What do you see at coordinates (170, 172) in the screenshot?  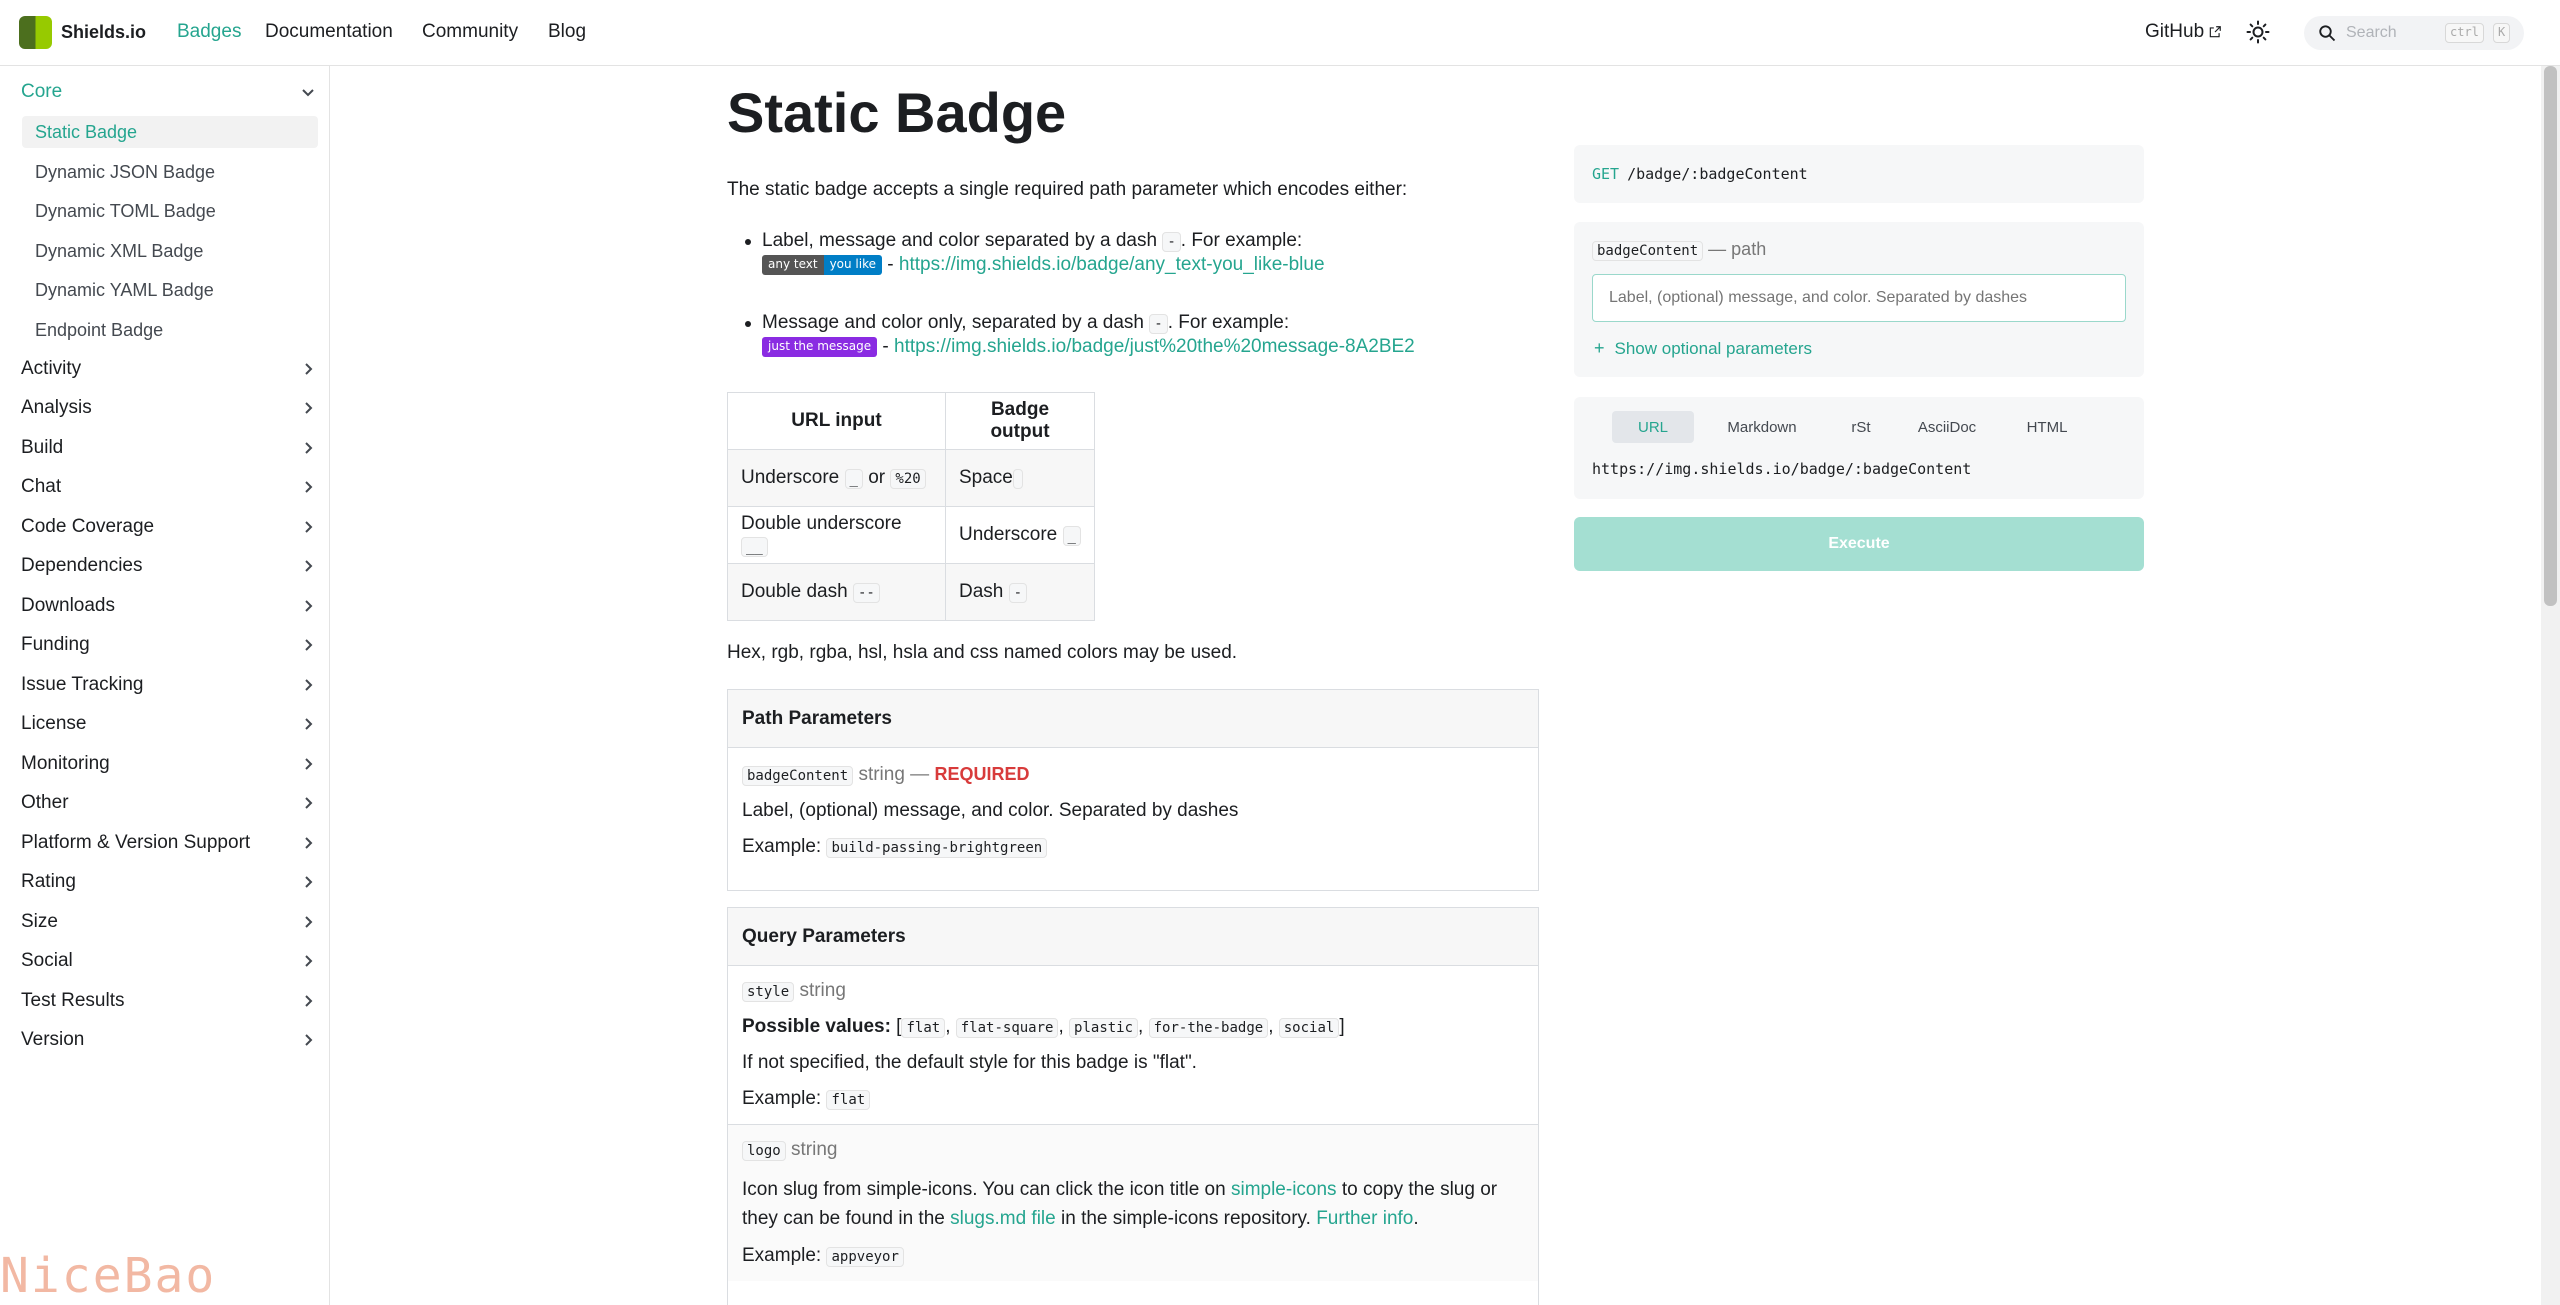 I see `sidebar-item-dynamic-json-badge: Dynamic JSON Badge` at bounding box center [170, 172].